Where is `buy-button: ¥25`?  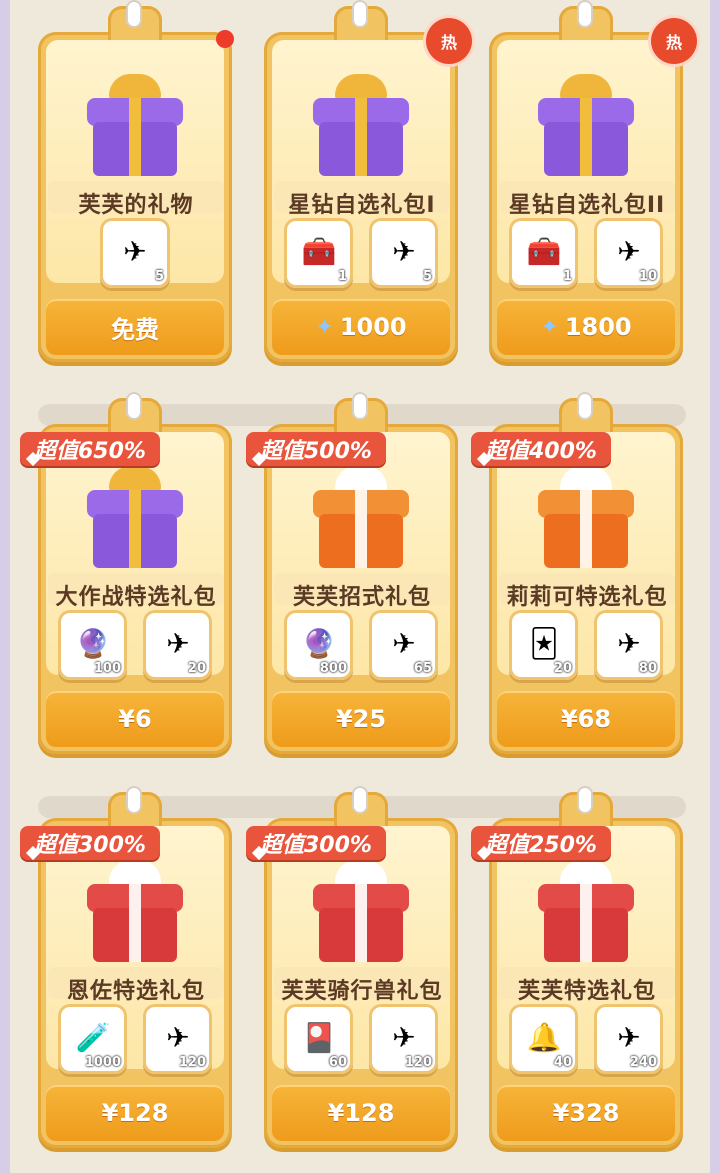 buy-button: ¥25 is located at coordinates (361, 719).